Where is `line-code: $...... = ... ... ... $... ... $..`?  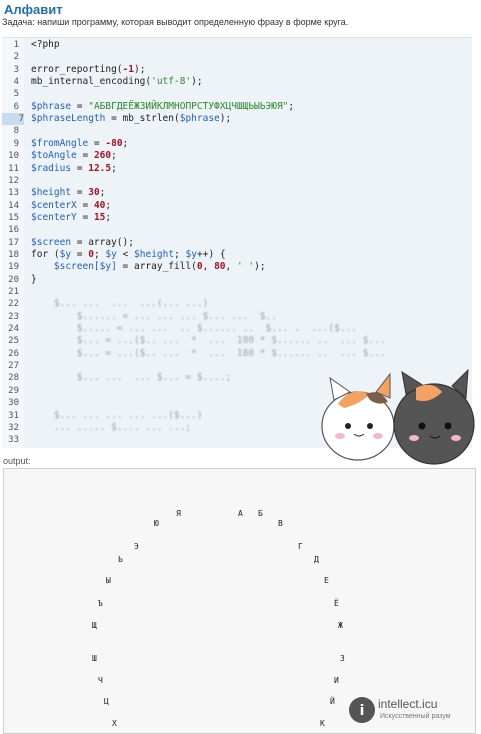 line-code: $...... = ... ... ... $... ... $.. is located at coordinates (154, 316).